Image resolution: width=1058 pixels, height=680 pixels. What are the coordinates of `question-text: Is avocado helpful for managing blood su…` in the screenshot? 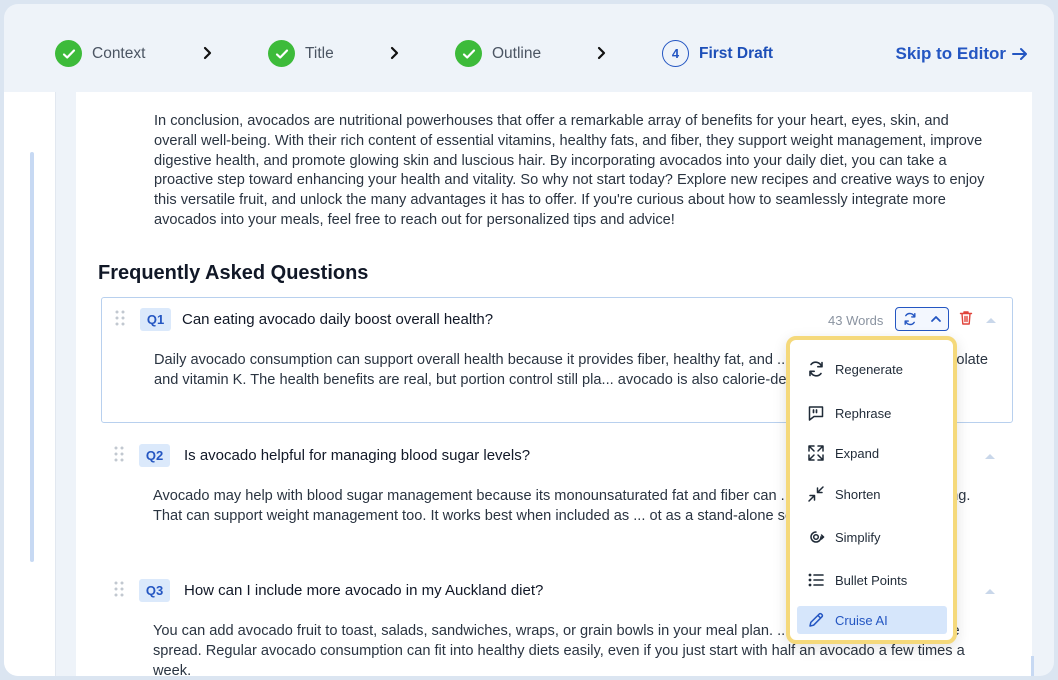 It's located at (357, 455).